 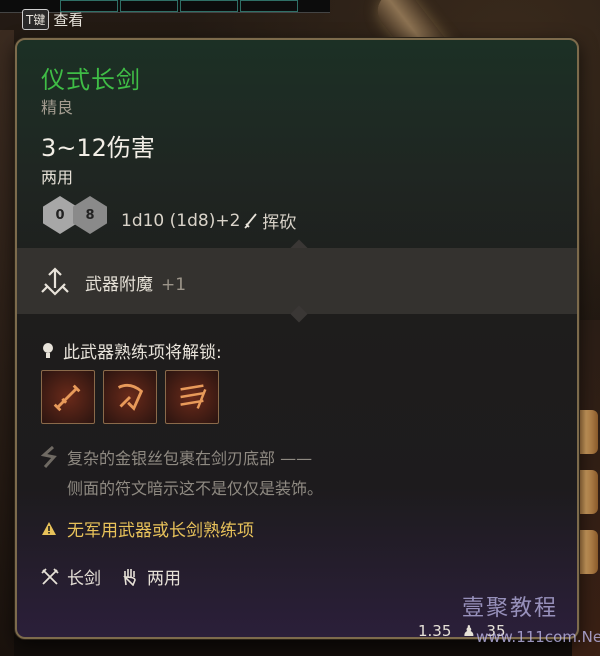 I want to click on description-line: 复杂的金银丝包裹在剑刃底部 ——, so click(x=190, y=458).